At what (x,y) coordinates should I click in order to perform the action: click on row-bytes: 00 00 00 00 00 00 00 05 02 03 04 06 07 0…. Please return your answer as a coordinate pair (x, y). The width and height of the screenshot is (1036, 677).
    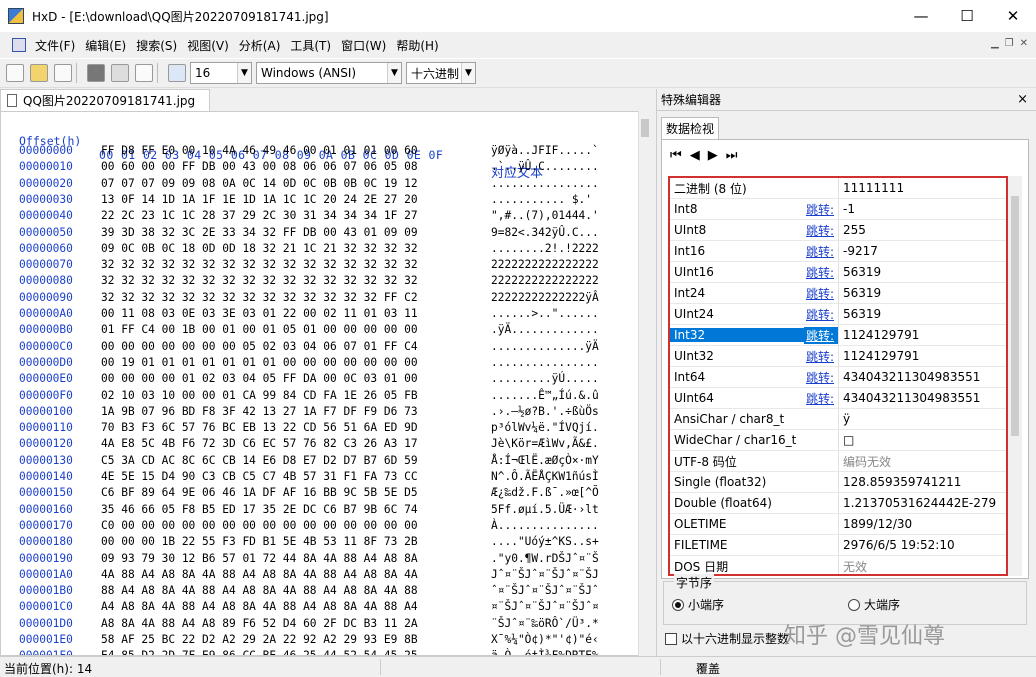
    Looking at the image, I should click on (259, 346).